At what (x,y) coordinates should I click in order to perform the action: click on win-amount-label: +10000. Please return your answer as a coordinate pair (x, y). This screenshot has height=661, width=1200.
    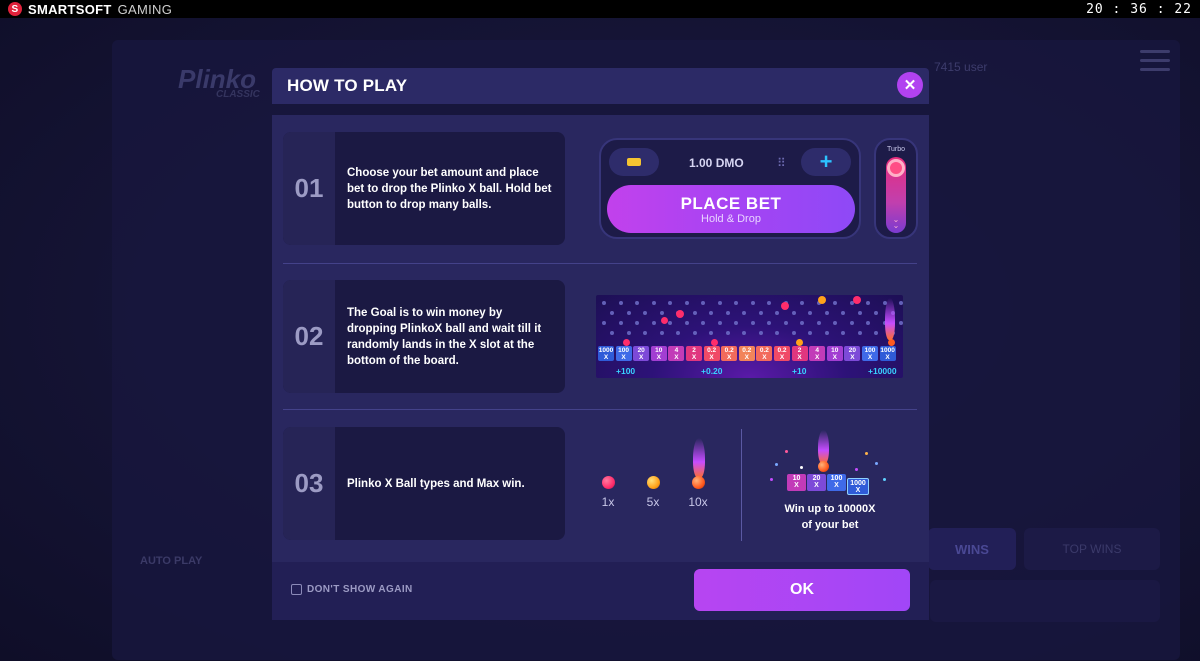
    Looking at the image, I should click on (882, 371).